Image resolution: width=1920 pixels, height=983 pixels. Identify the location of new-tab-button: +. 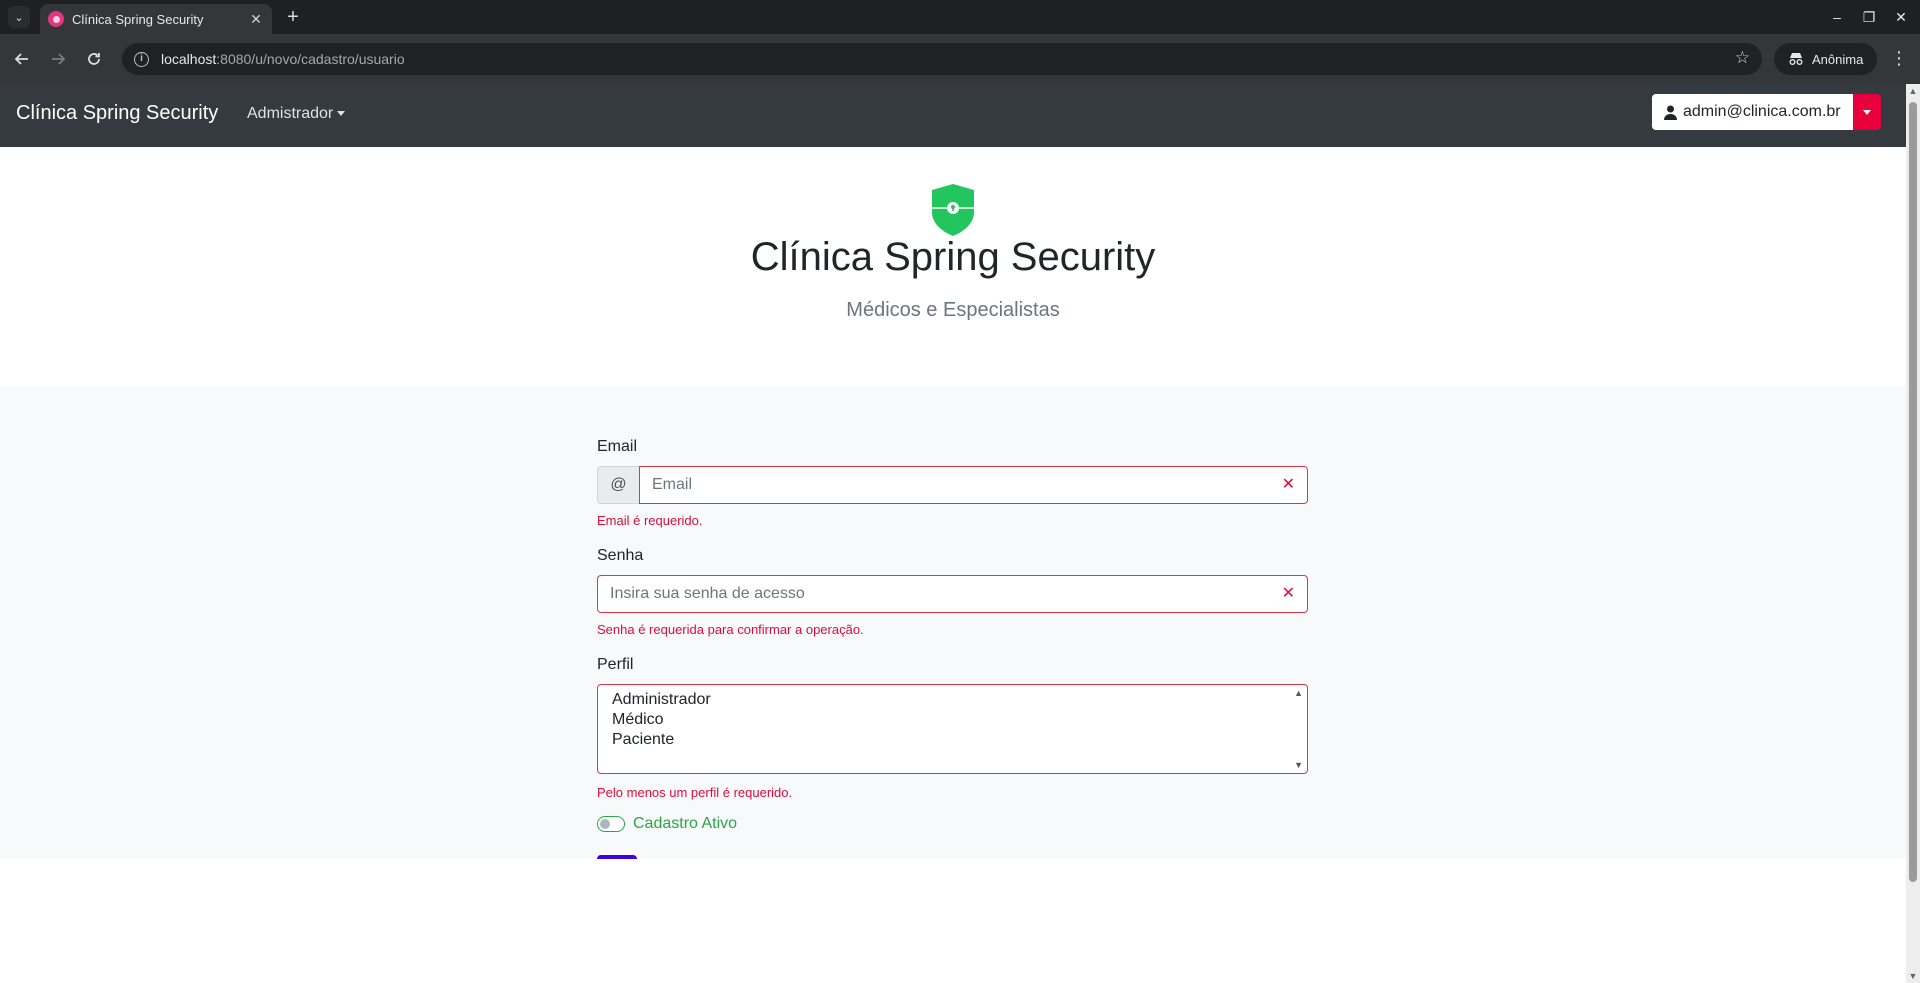
(293, 17).